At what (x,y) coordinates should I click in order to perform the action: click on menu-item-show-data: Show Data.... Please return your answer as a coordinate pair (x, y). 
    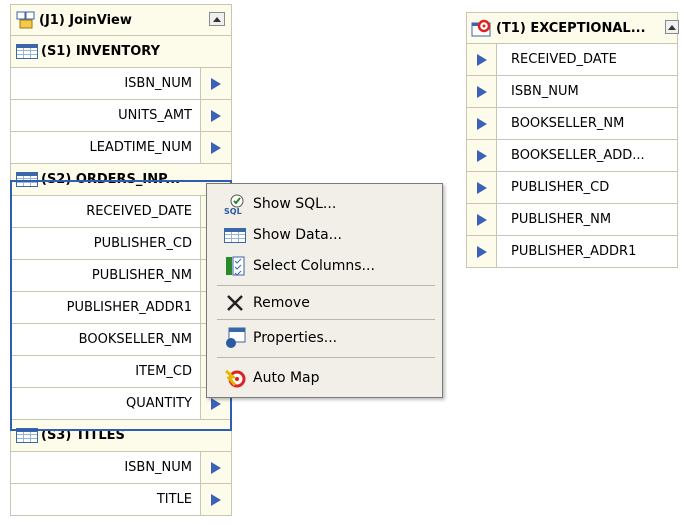
    Looking at the image, I should click on (324, 235).